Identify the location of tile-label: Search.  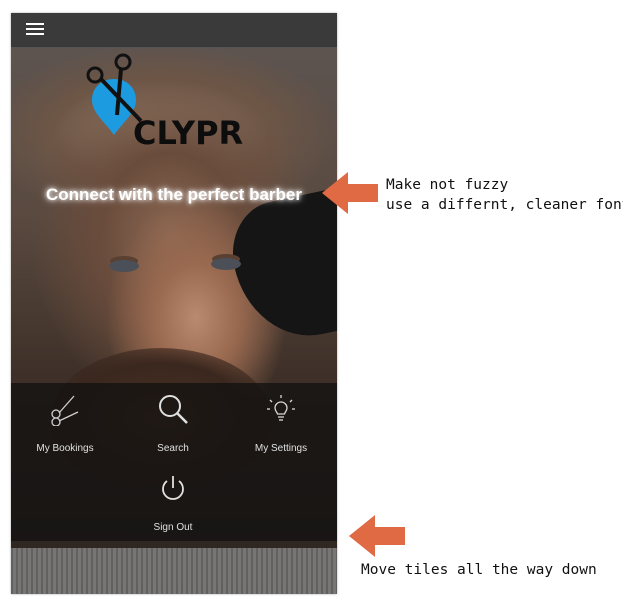
(173, 448).